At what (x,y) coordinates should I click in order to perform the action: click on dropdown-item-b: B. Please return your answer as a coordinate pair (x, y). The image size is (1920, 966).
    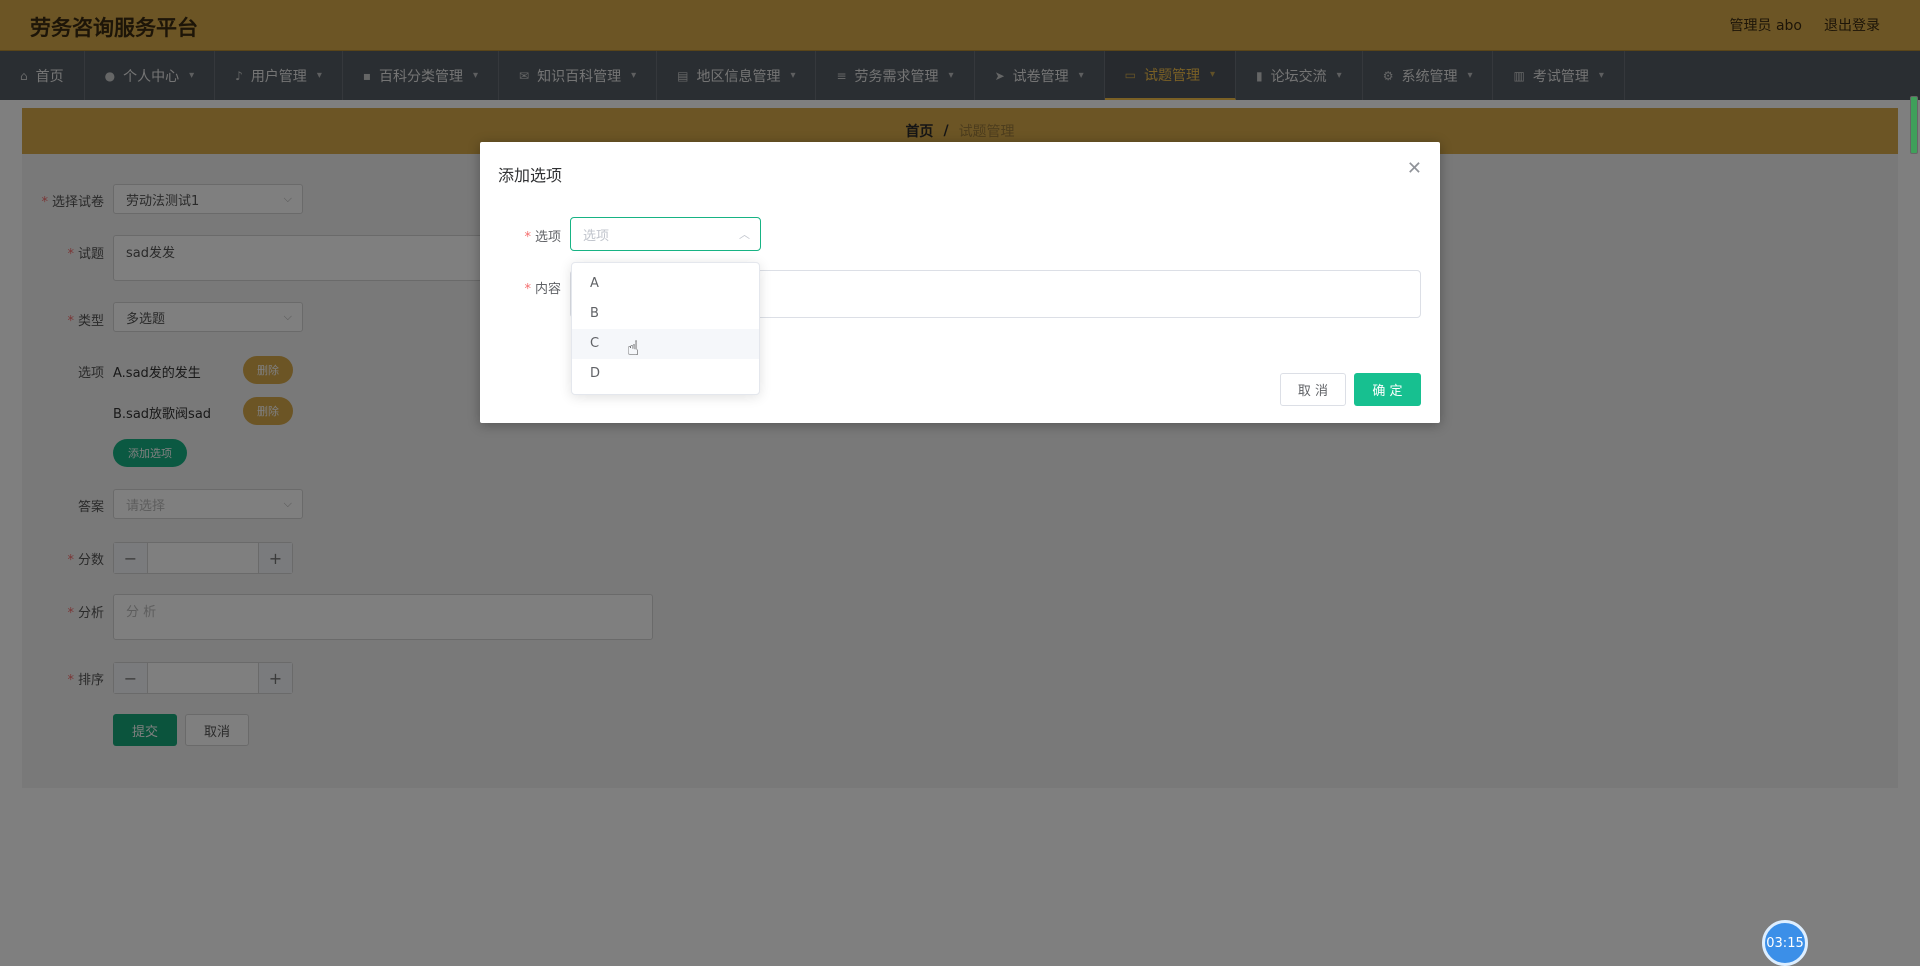
    Looking at the image, I should click on (665, 314).